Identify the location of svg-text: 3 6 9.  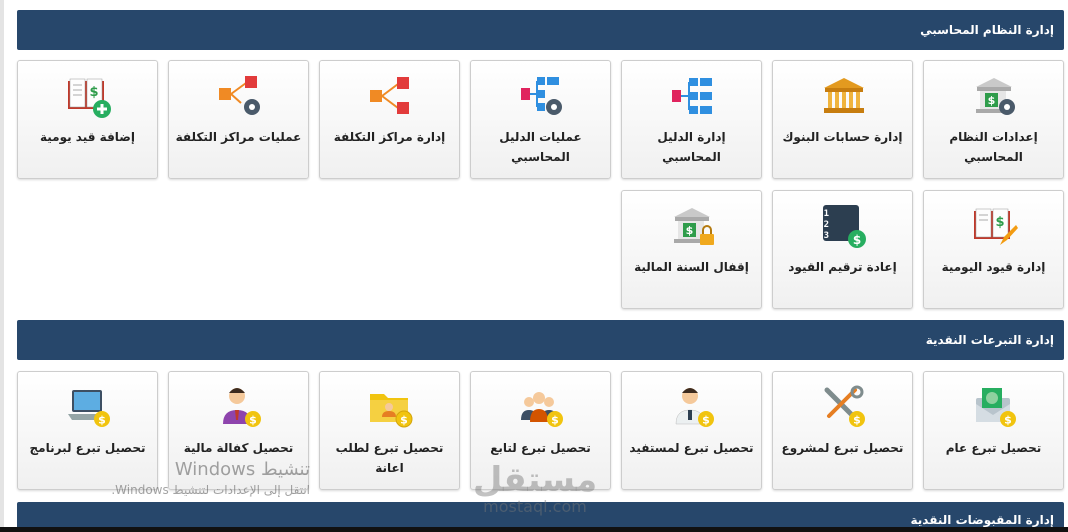
(825, 236).